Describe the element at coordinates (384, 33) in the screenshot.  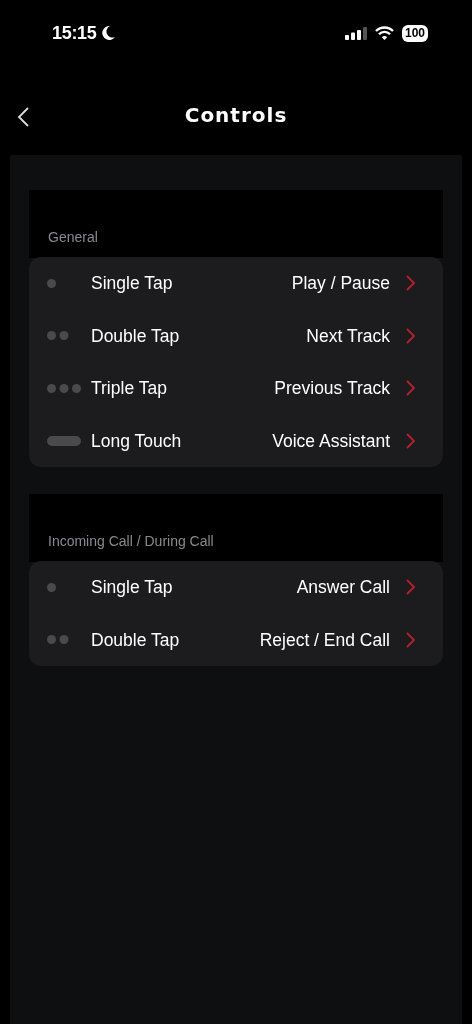
I see `wifi-icon` at that location.